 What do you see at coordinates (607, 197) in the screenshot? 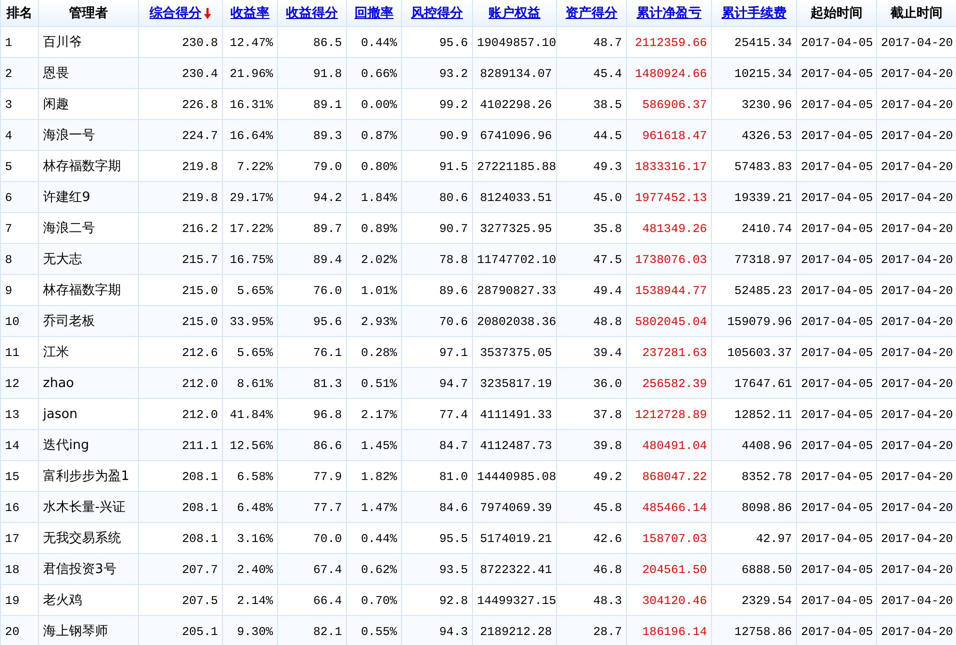
I see `table-cell: 45.0` at bounding box center [607, 197].